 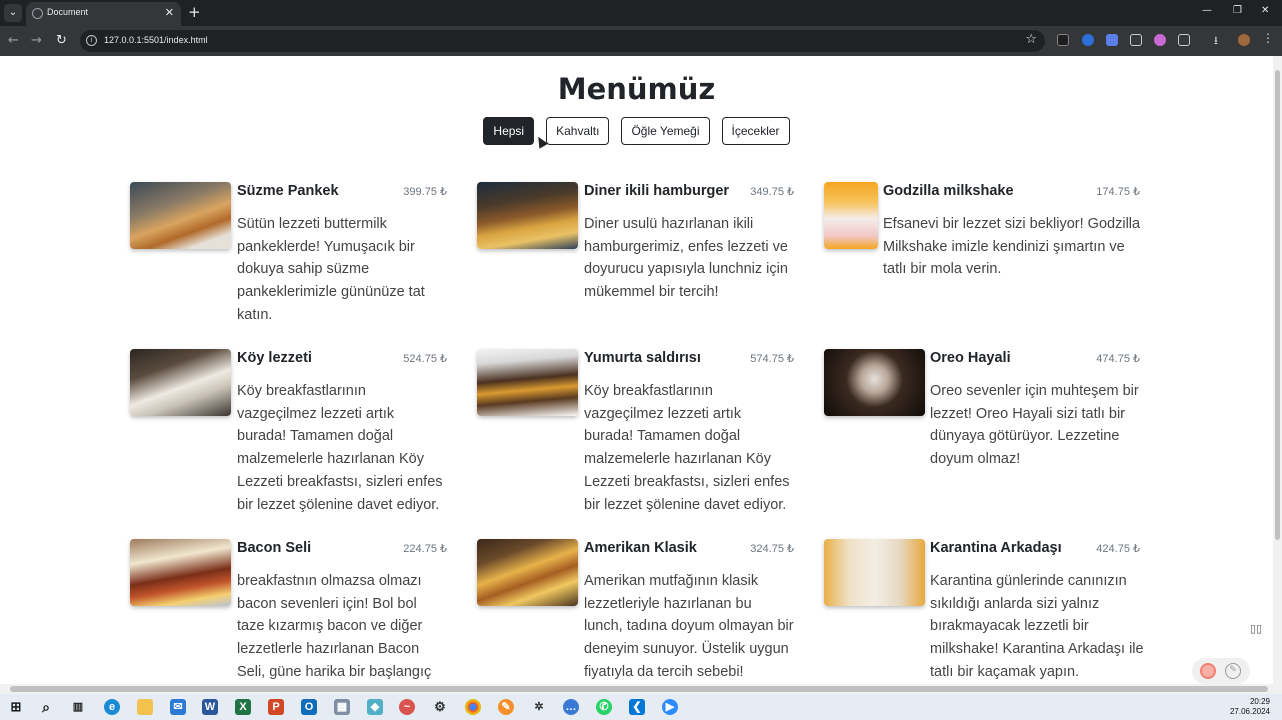 What do you see at coordinates (527, 382) in the screenshot?
I see `egg-burger-photo` at bounding box center [527, 382].